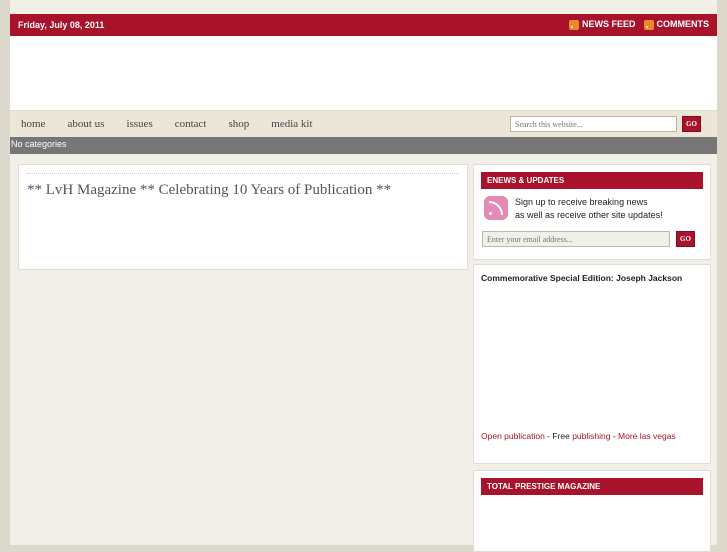 Image resolution: width=727 pixels, height=552 pixels. I want to click on publishing-link: publishing, so click(591, 436).